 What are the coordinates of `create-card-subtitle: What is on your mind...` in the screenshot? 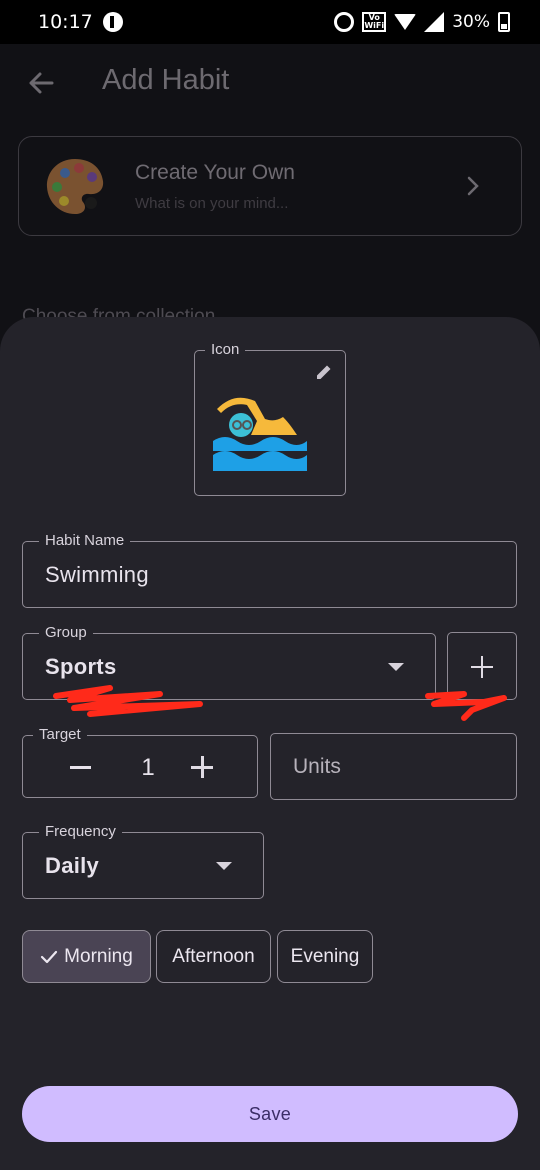 It's located at (212, 203).